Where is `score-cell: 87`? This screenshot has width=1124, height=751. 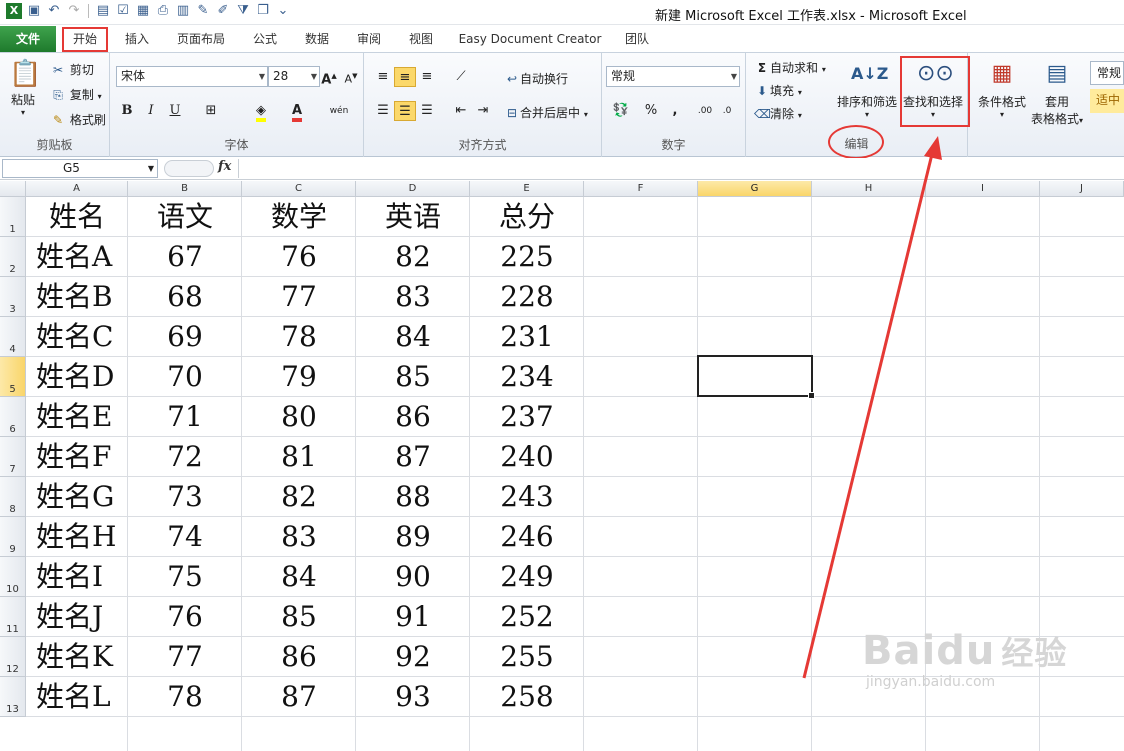
score-cell: 87 is located at coordinates (299, 697).